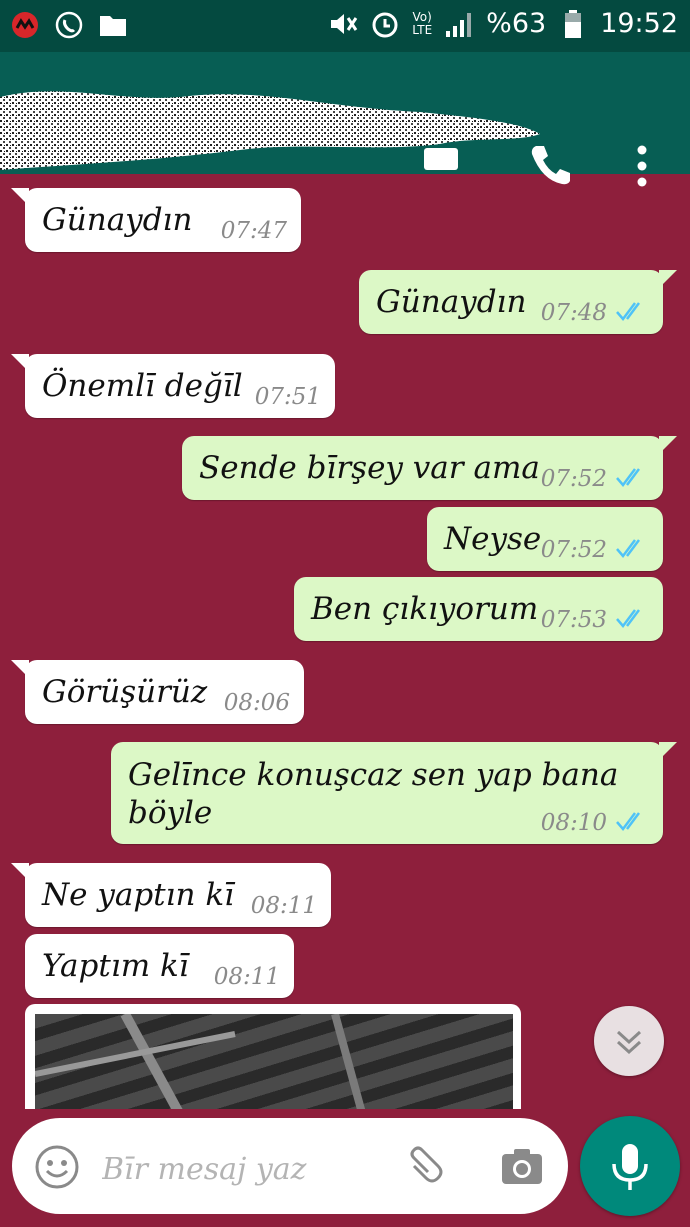  What do you see at coordinates (385, 24) in the screenshot?
I see `alarm-icon` at bounding box center [385, 24].